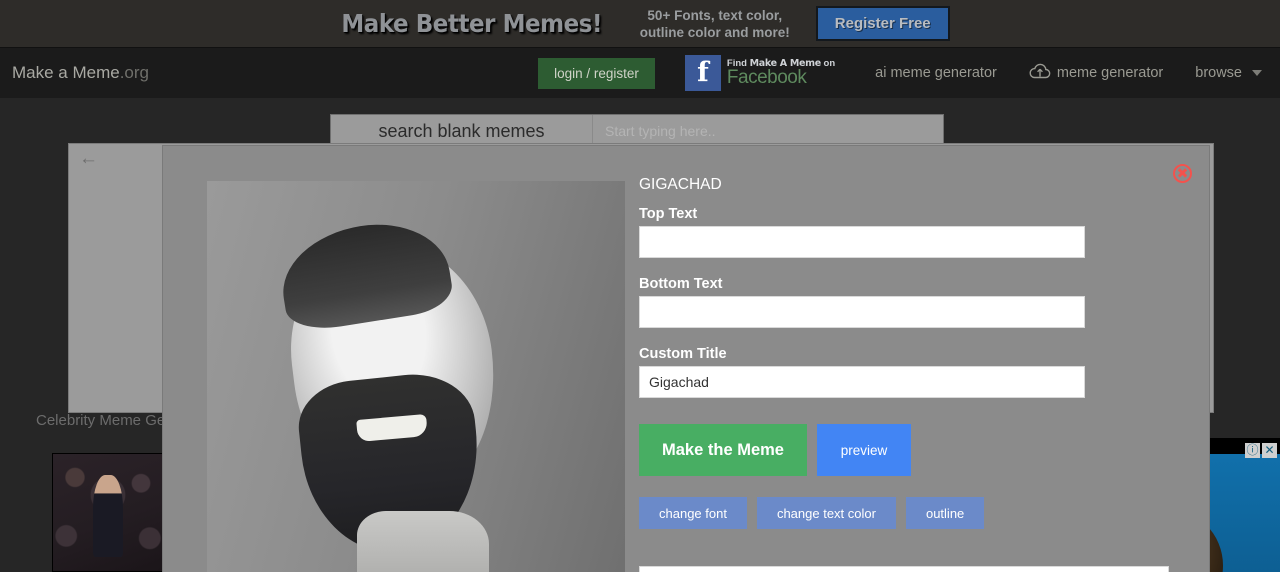 This screenshot has height=572, width=1280. Describe the element at coordinates (862, 312) in the screenshot. I see `bottom-text-input` at that location.